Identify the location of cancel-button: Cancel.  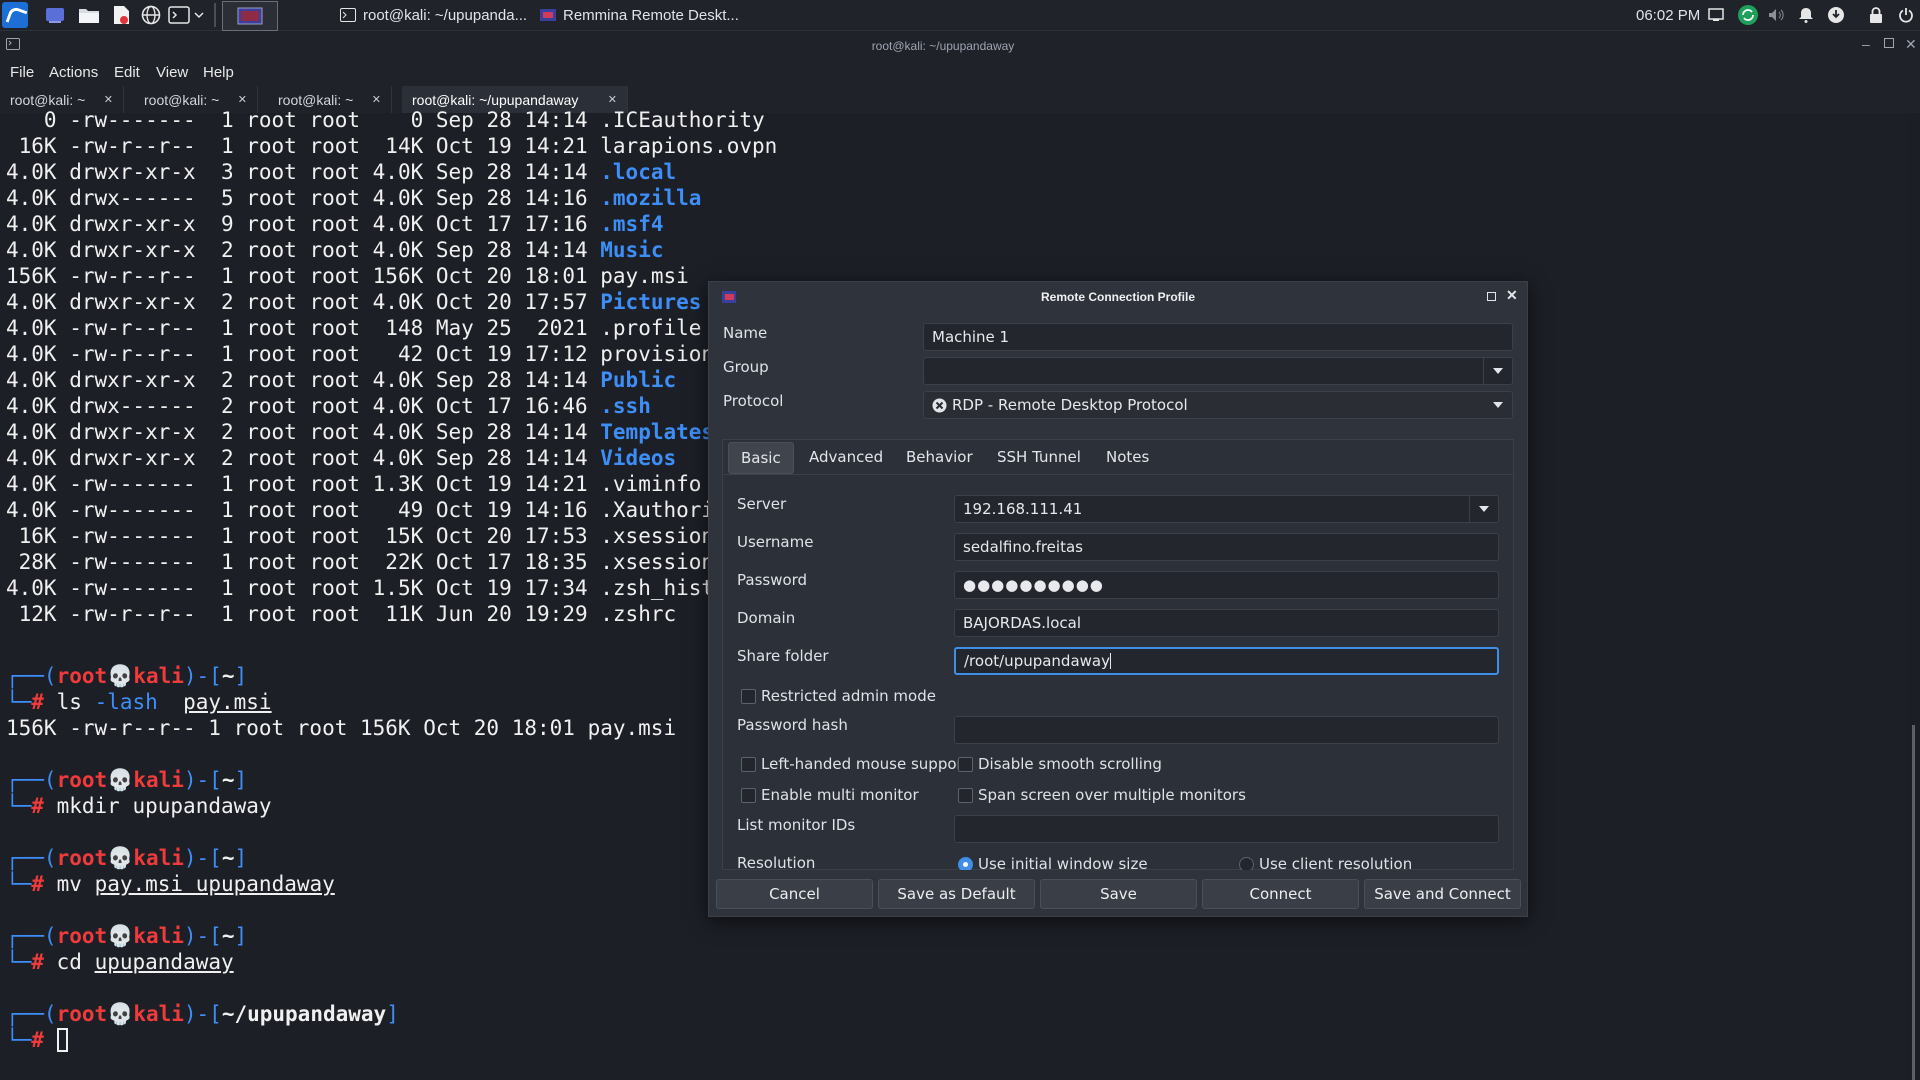
(794, 894).